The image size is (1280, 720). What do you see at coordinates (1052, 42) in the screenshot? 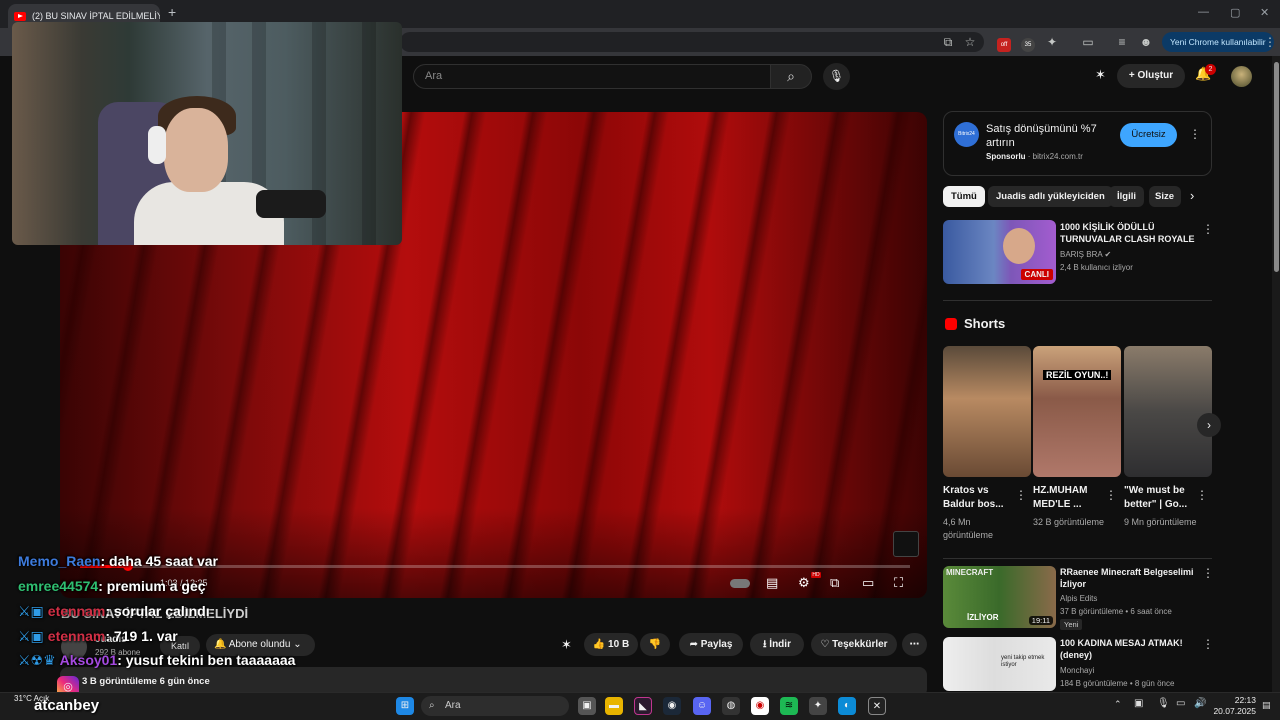
I see `extensions-puzzle-icon: ✦` at bounding box center [1052, 42].